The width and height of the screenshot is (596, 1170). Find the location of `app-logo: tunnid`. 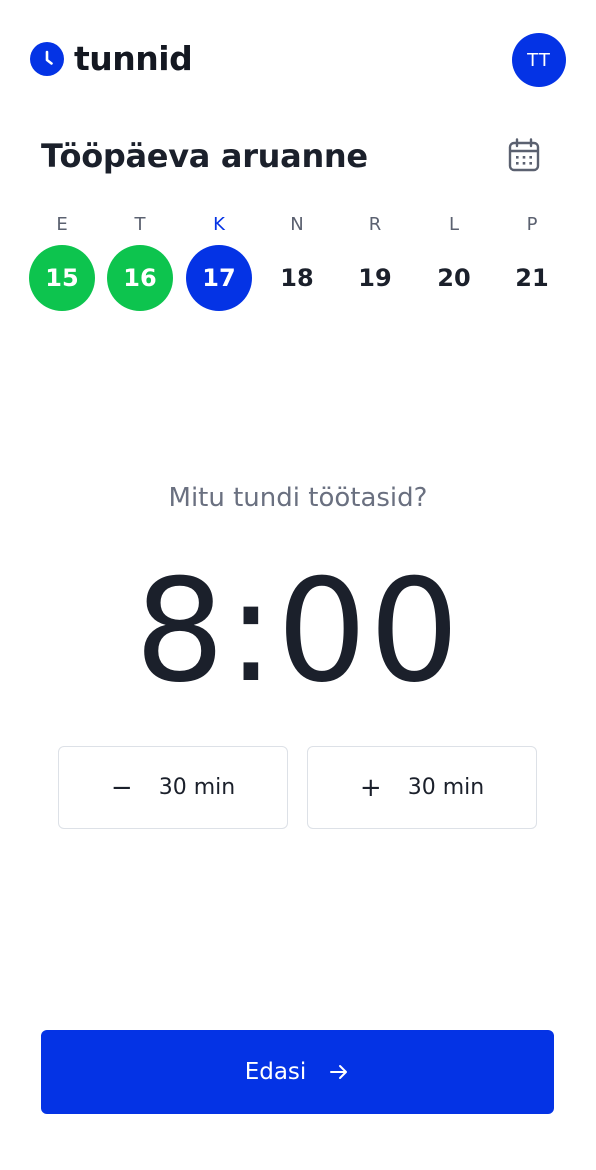

app-logo: tunnid is located at coordinates (111, 58).